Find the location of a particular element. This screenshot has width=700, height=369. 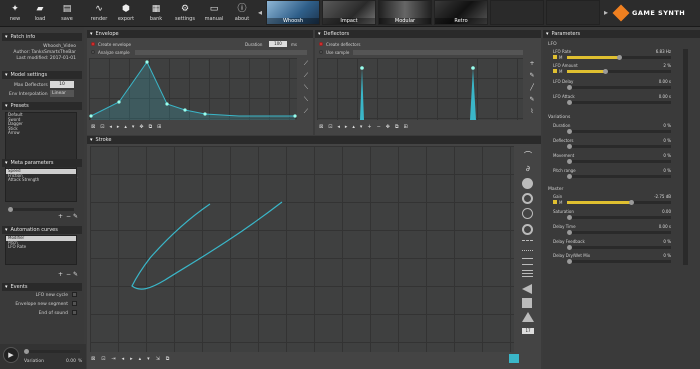

category-retro: Retro is located at coordinates (461, 12).